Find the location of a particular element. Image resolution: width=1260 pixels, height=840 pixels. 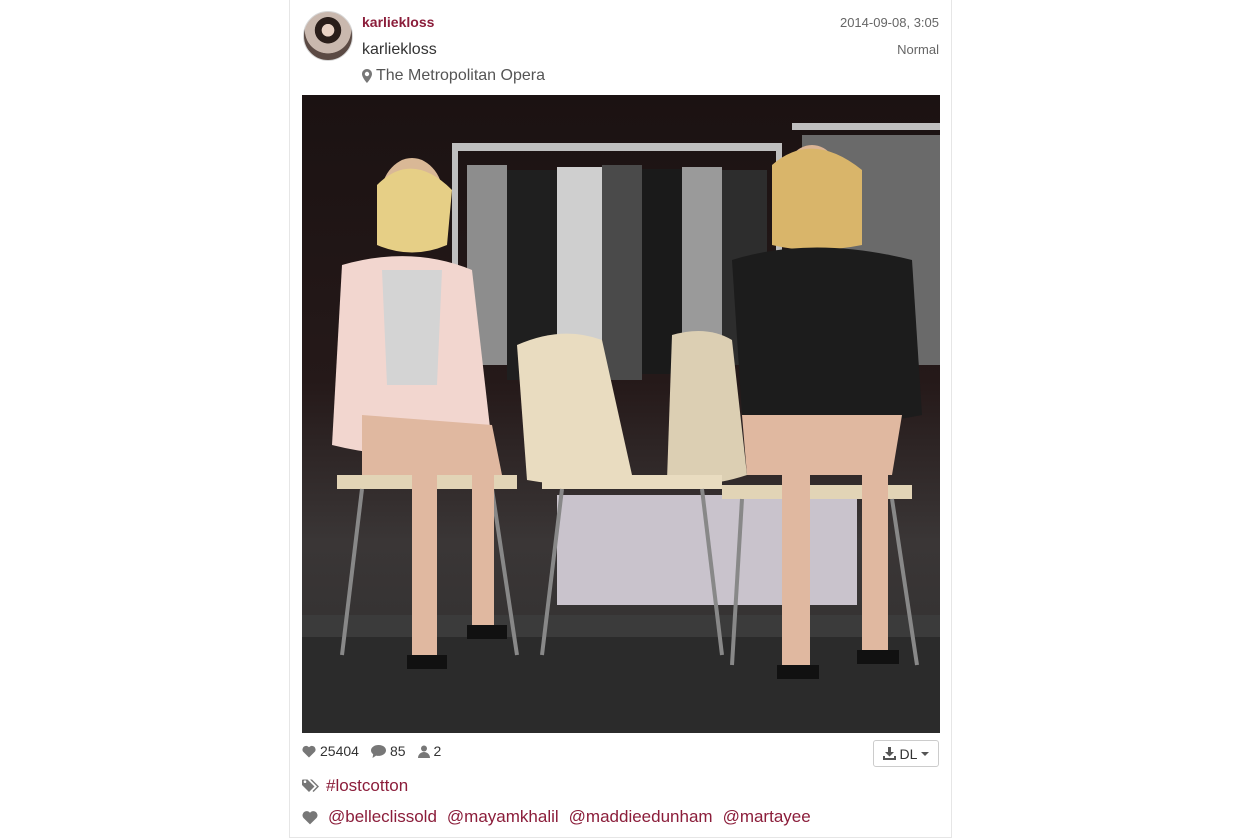

download-label: DL is located at coordinates (908, 753).